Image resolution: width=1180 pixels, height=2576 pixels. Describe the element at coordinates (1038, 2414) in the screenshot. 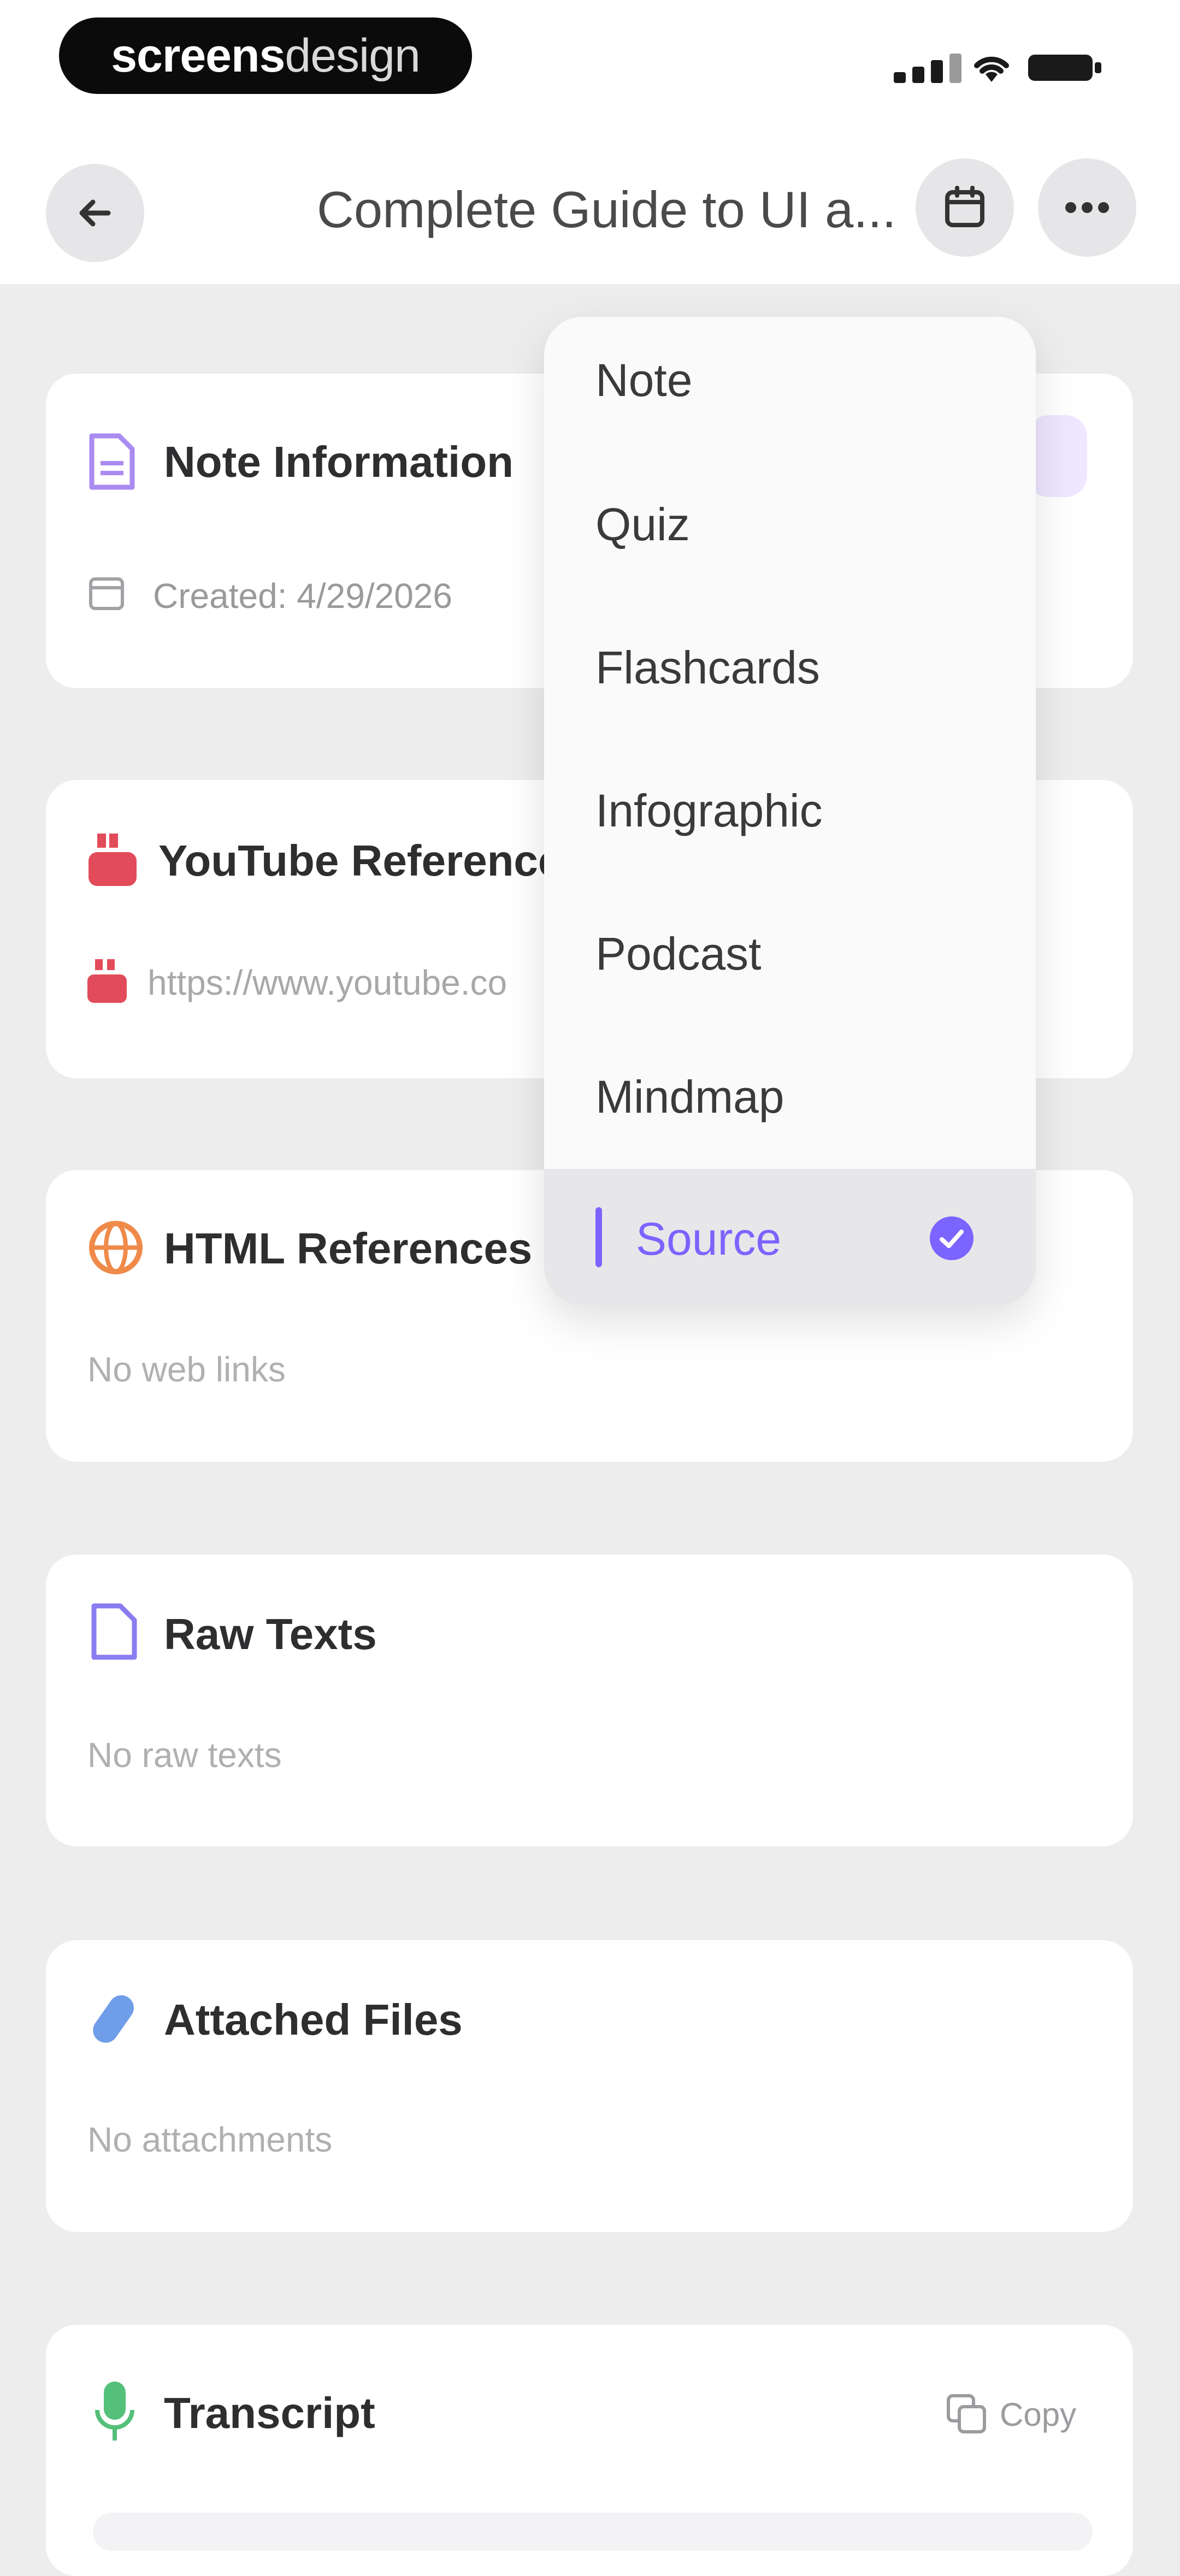

I see `copy-label: Copy` at that location.